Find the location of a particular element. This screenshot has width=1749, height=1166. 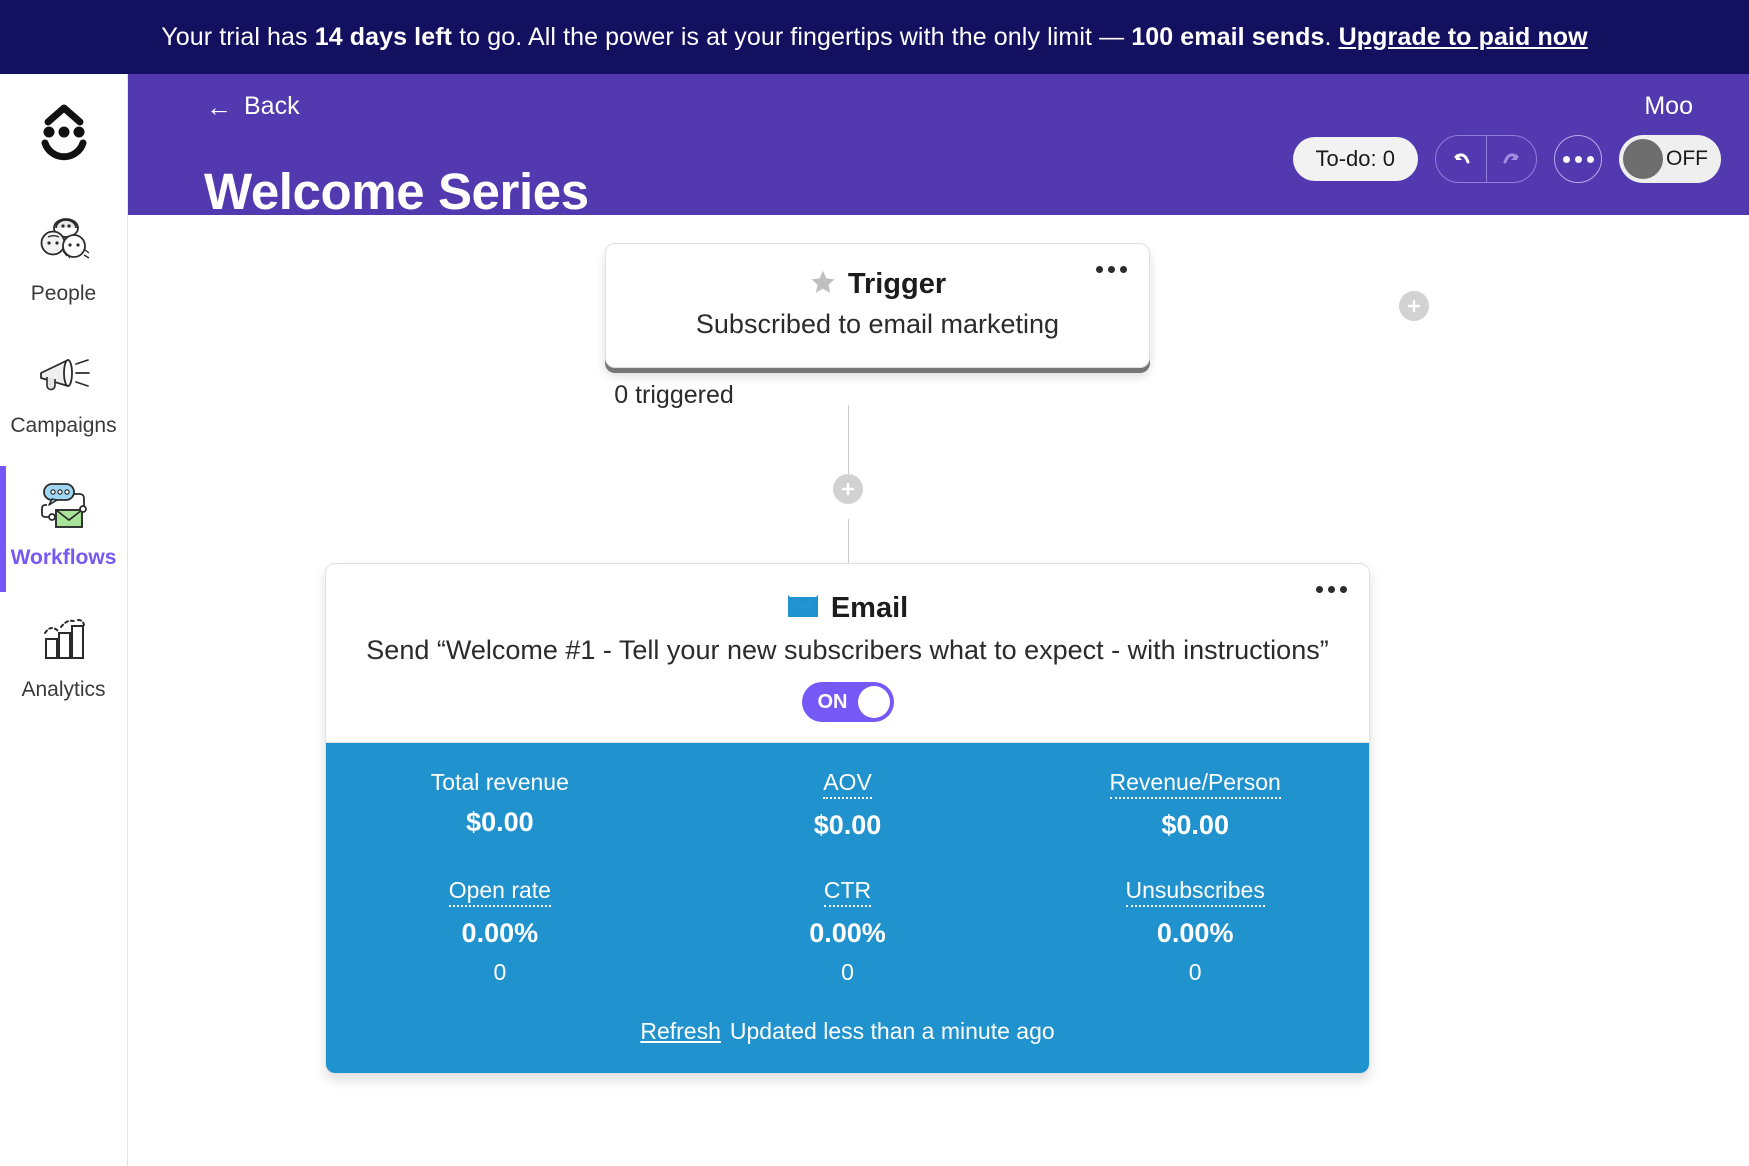

stat-total-revenue: Total revenue $0.00 is located at coordinates (500, 805).